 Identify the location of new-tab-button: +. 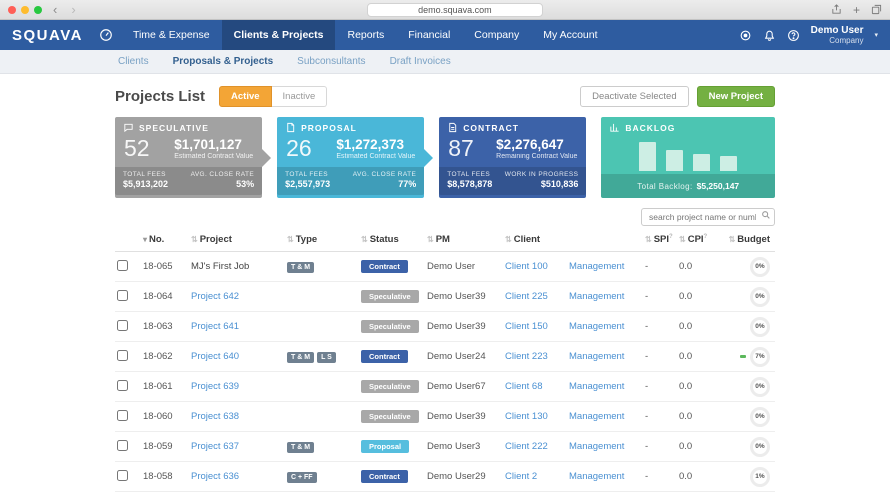
(856, 10).